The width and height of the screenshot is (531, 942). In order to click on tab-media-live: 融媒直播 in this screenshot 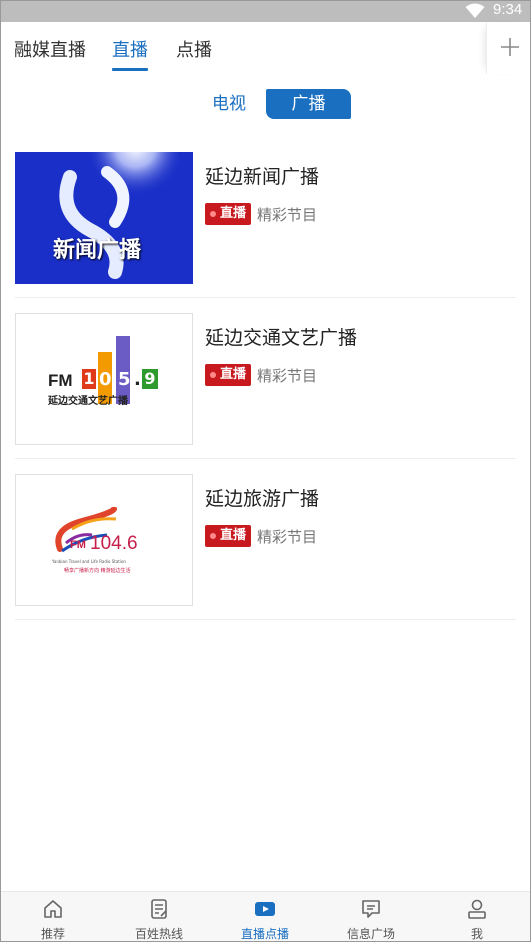, I will do `click(50, 49)`.